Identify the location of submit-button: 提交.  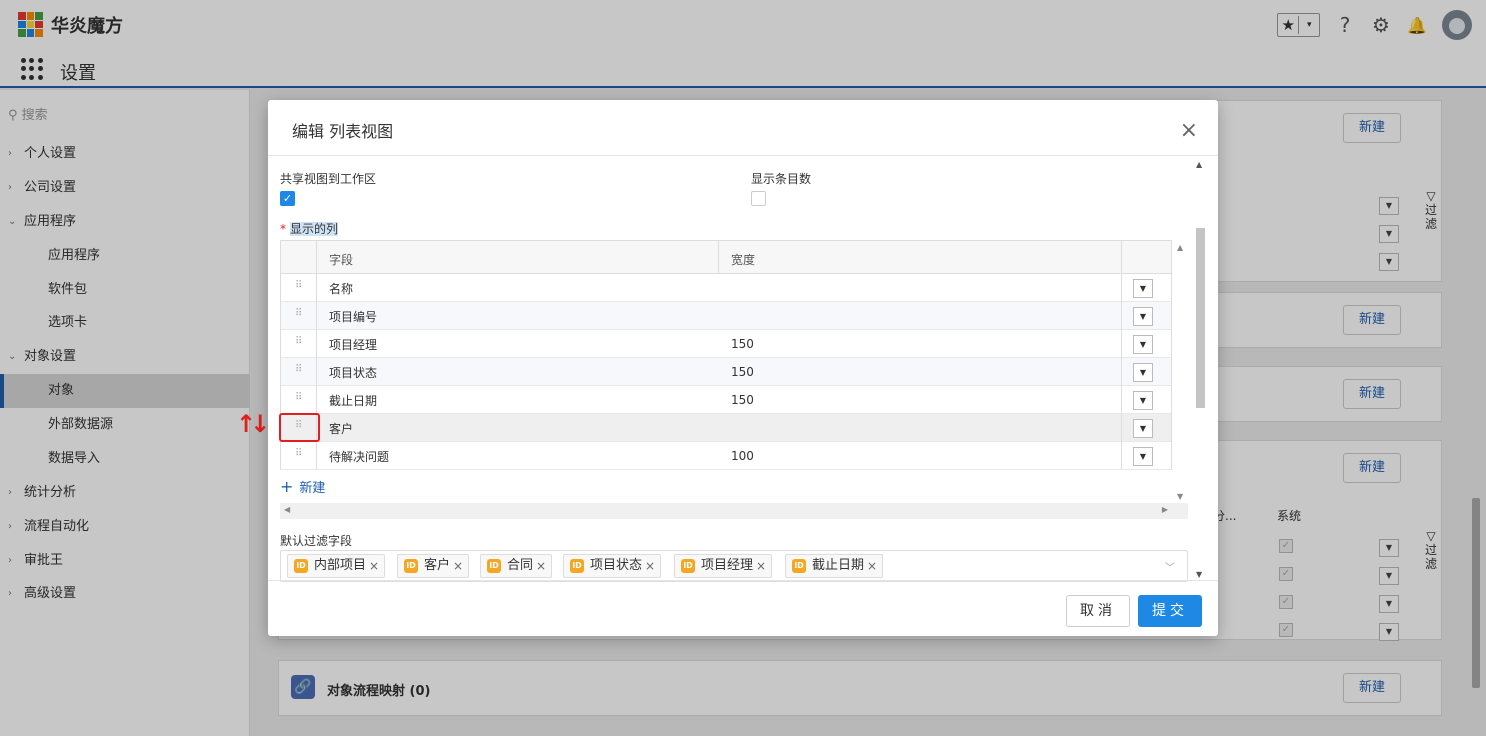
(1170, 611).